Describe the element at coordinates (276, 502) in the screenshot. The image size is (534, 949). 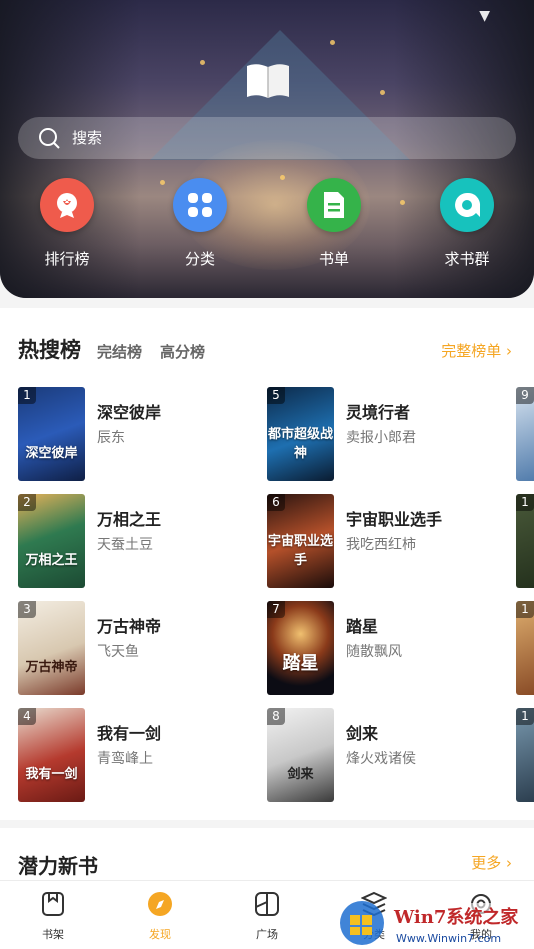
I see `rank-badge: 6` at that location.